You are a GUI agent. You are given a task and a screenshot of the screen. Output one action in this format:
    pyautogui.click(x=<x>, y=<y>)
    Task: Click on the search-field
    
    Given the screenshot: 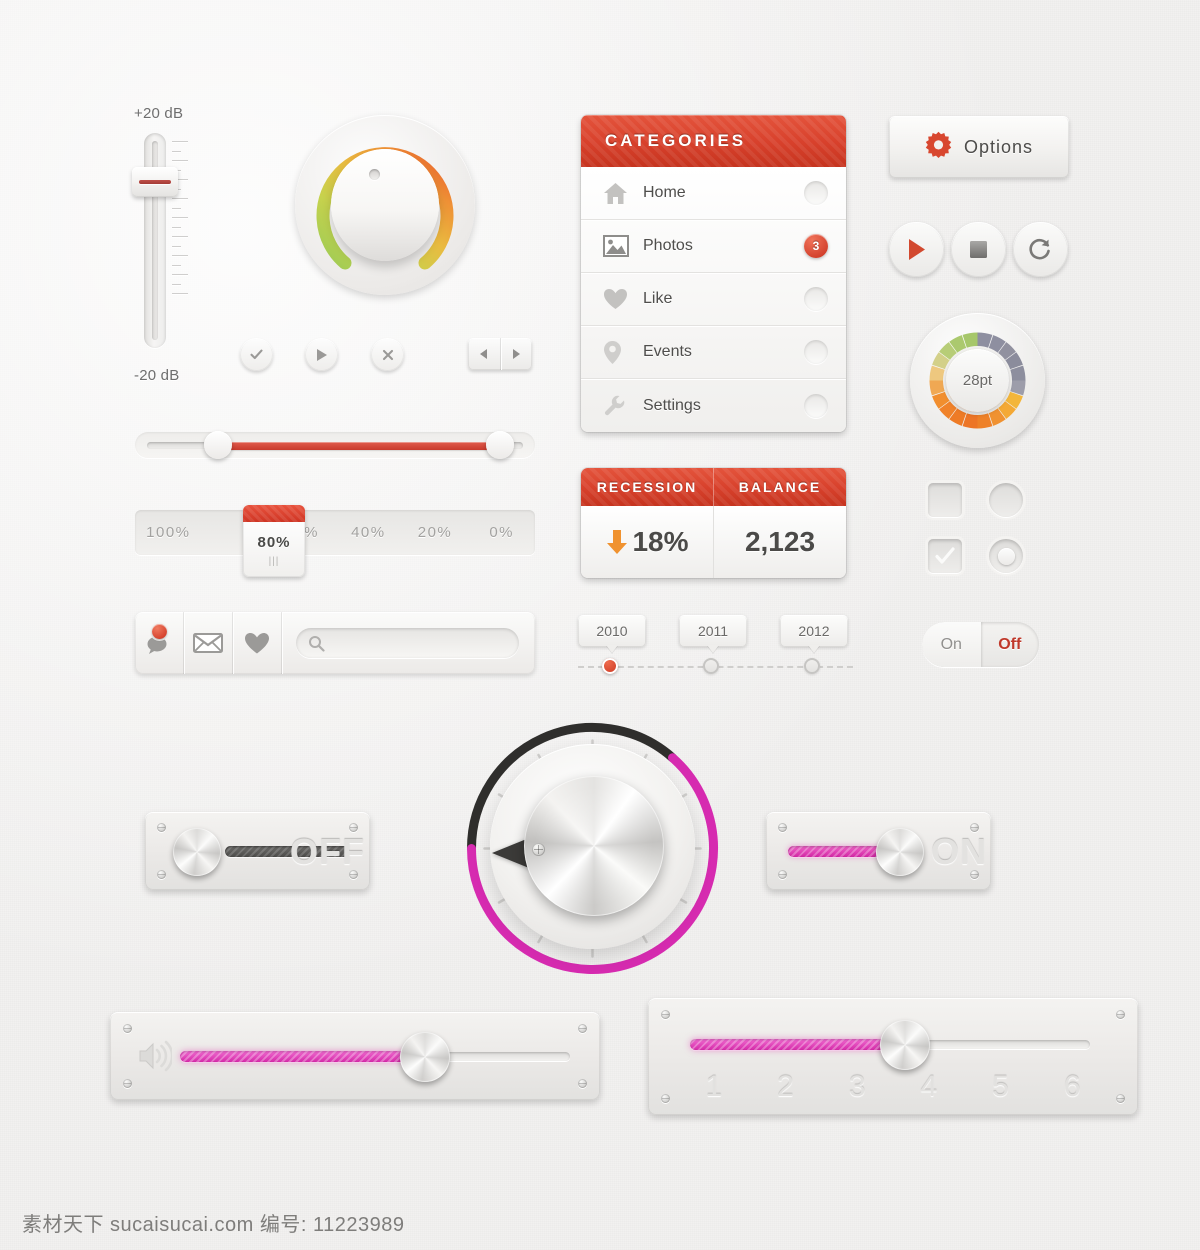 What is the action you would take?
    pyautogui.click(x=407, y=643)
    